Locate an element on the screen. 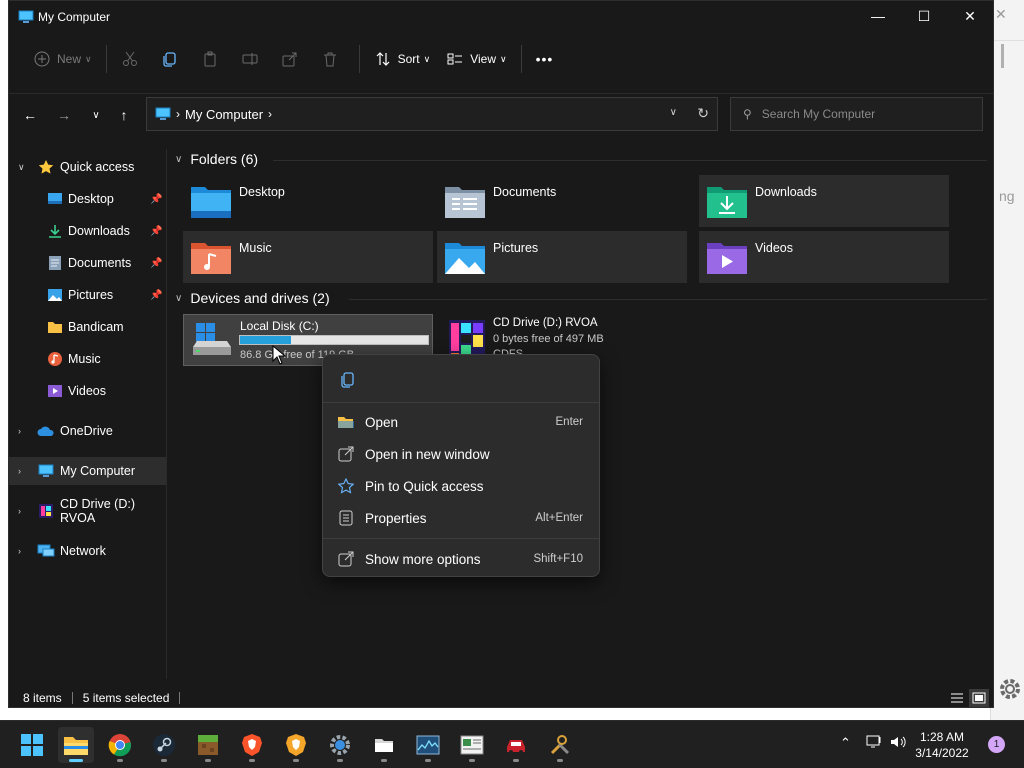 Image resolution: width=1024 pixels, height=768 pixels. delete-button is located at coordinates (333, 59).